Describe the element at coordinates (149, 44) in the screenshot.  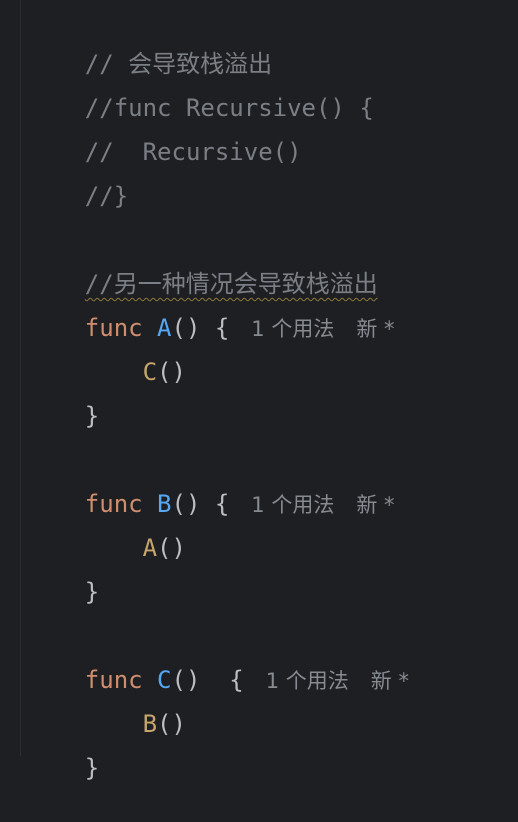
I see `code-line-comment-1: // 会导致栈溢出` at that location.